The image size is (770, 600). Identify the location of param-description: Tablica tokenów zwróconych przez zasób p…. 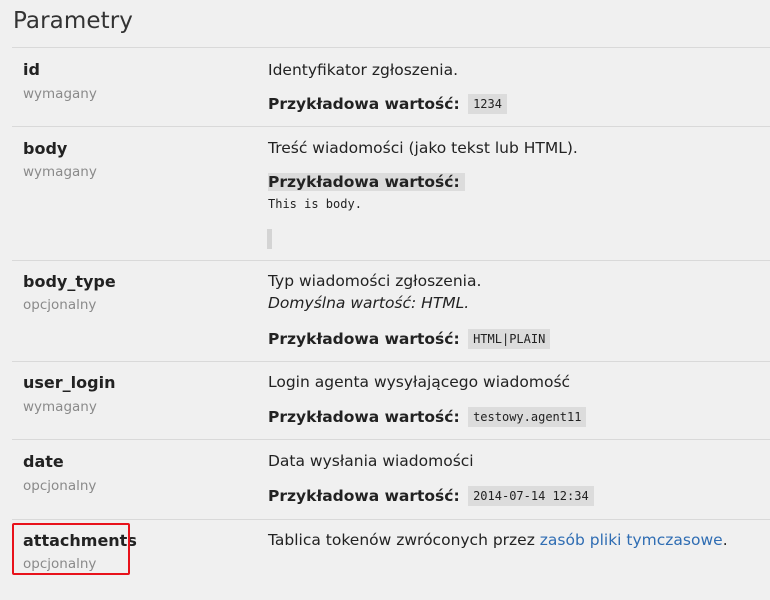
(498, 540).